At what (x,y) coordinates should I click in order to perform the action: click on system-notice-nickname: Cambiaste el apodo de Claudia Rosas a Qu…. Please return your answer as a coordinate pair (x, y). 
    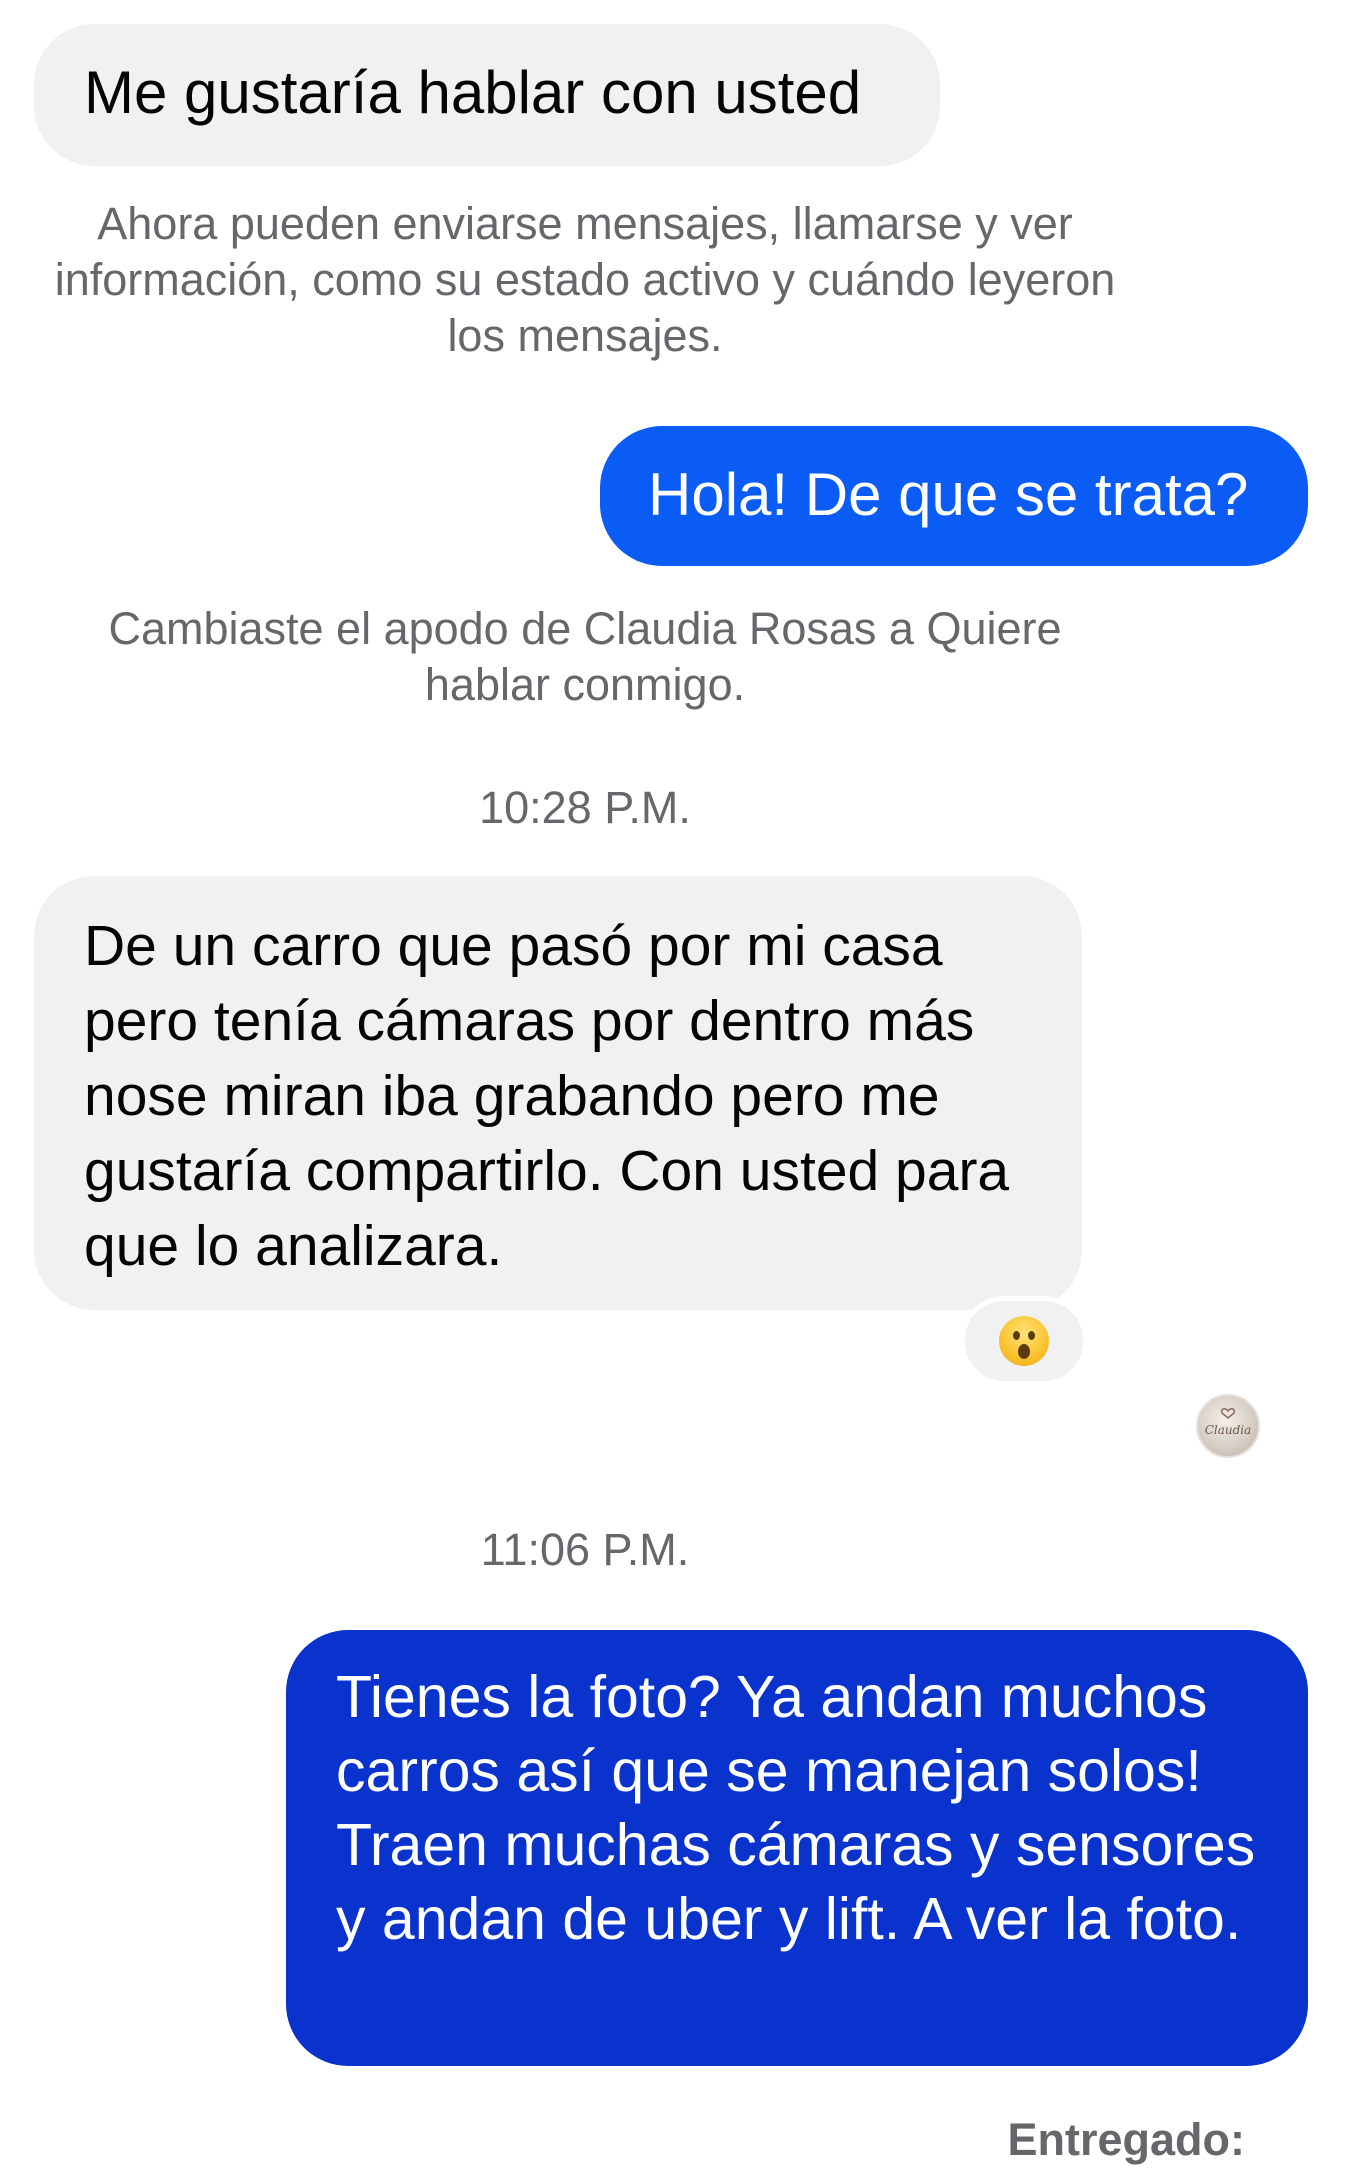
    Looking at the image, I should click on (585, 656).